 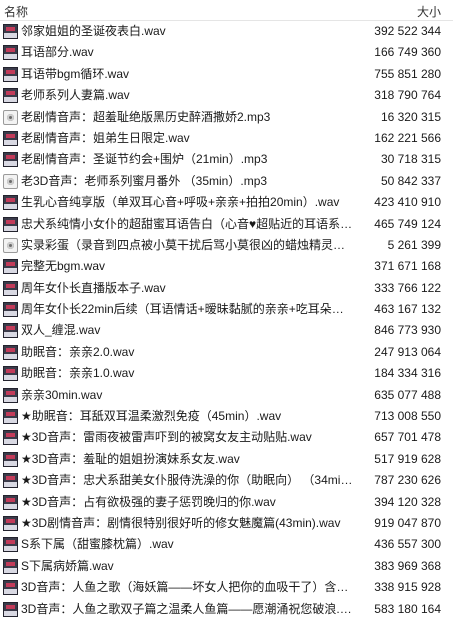 I want to click on file-size: 184 334 316, so click(x=407, y=373).